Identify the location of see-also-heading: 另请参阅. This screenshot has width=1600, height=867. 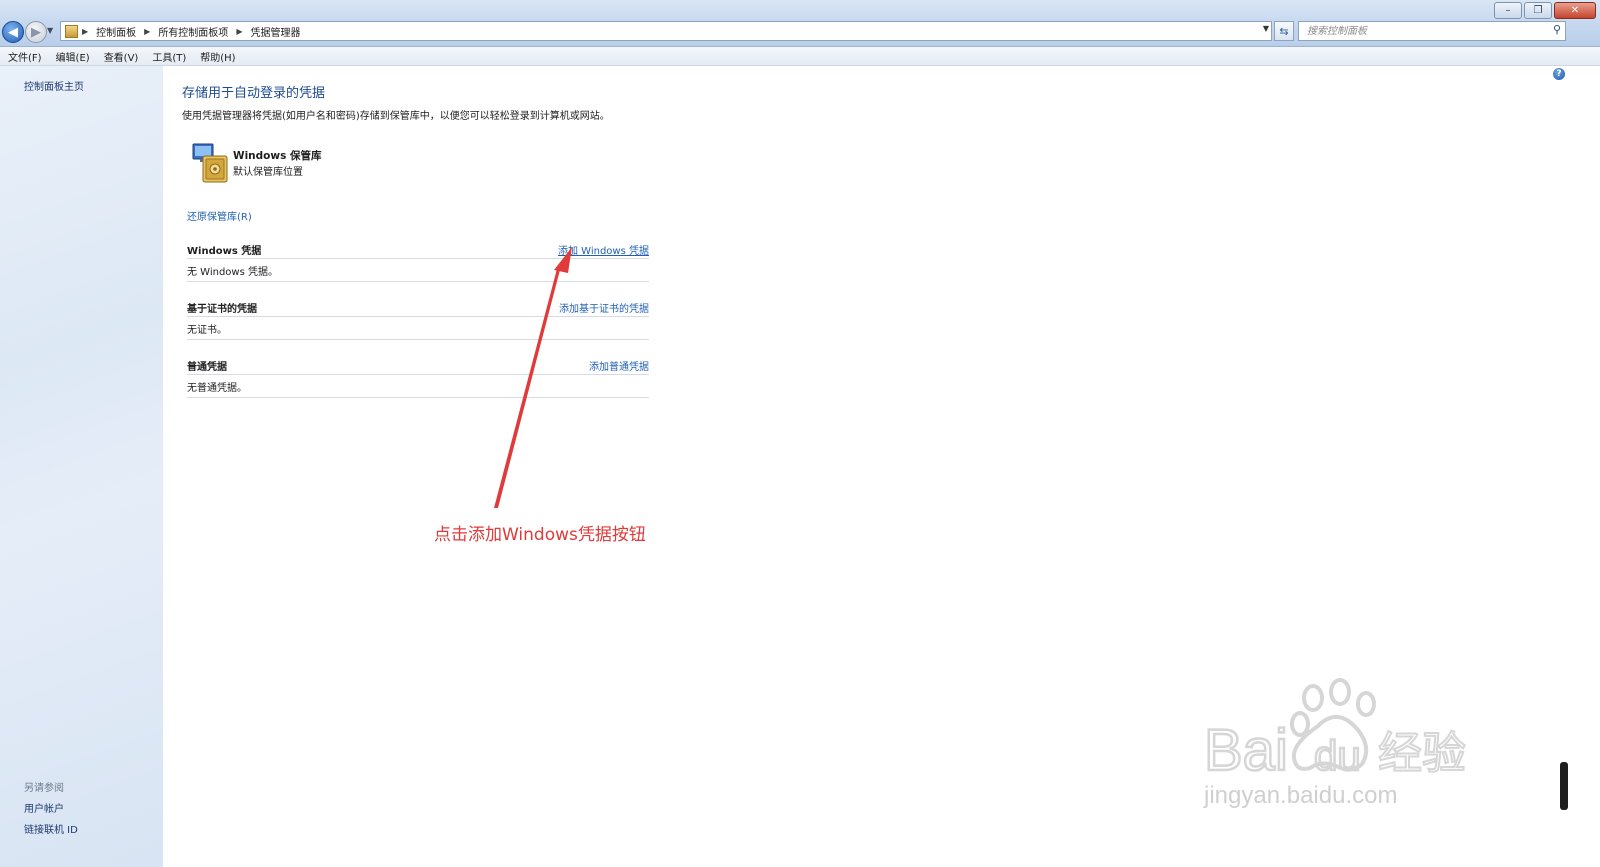
(44, 788).